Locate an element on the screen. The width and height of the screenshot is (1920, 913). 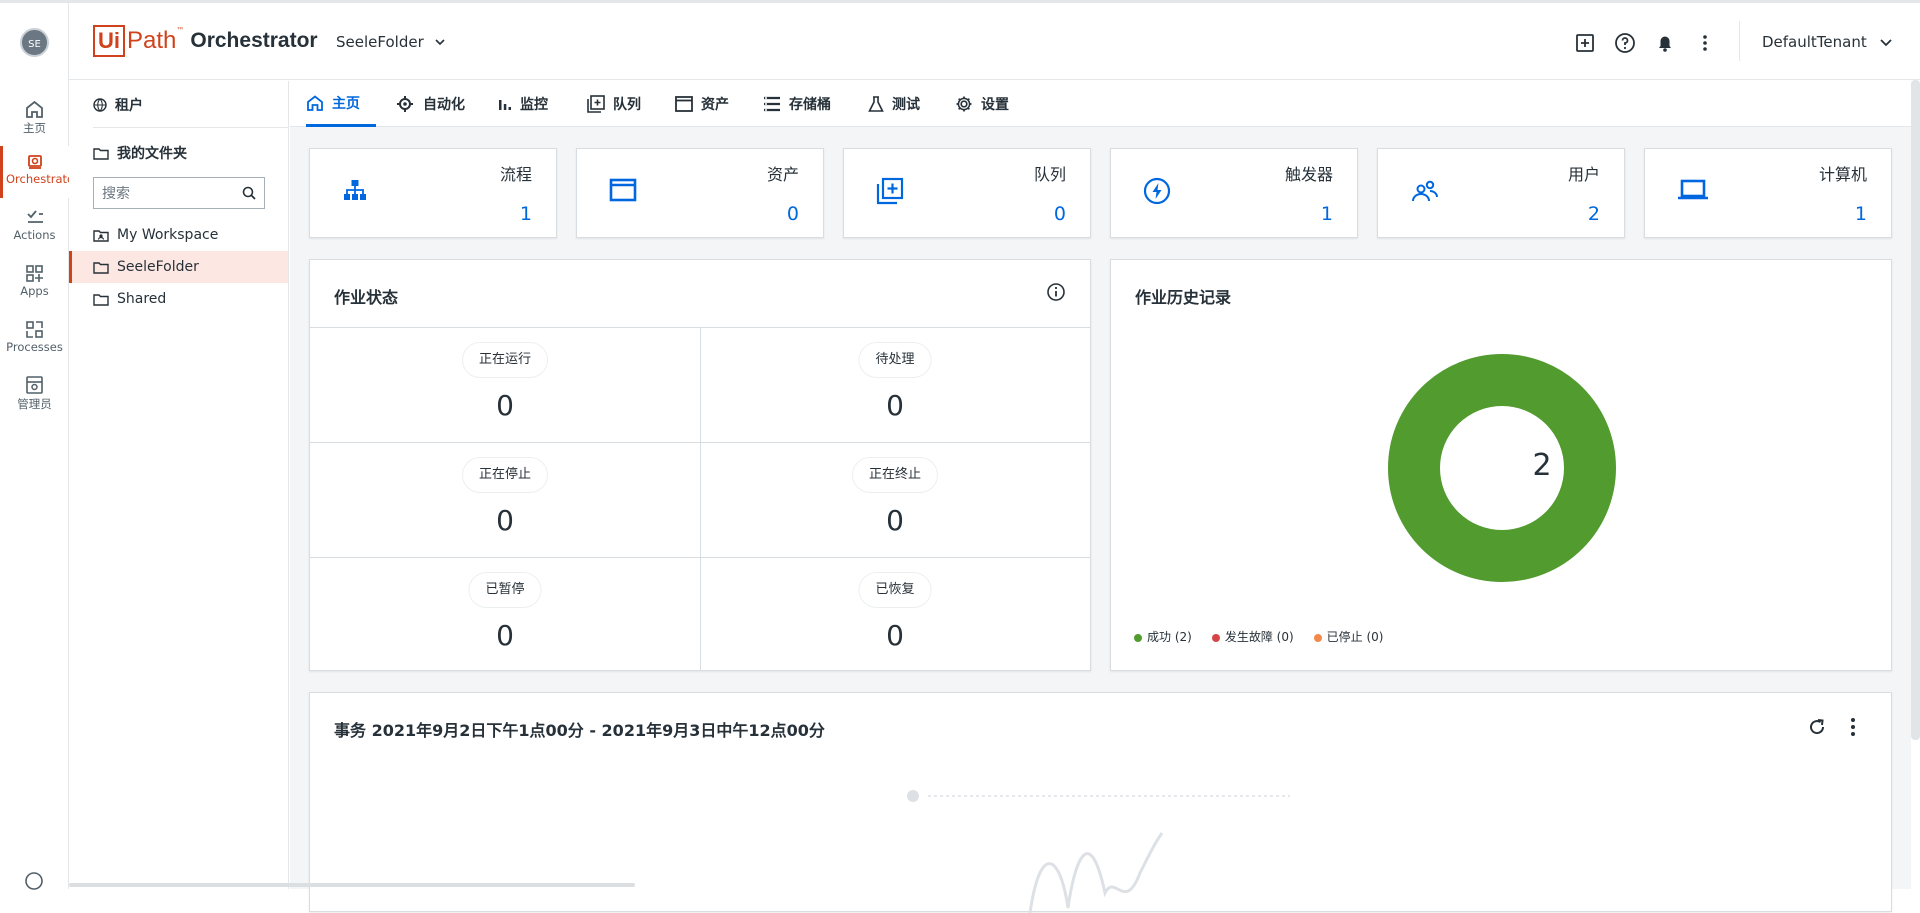
status-chip-stopping: 正在停止 is located at coordinates (505, 475).